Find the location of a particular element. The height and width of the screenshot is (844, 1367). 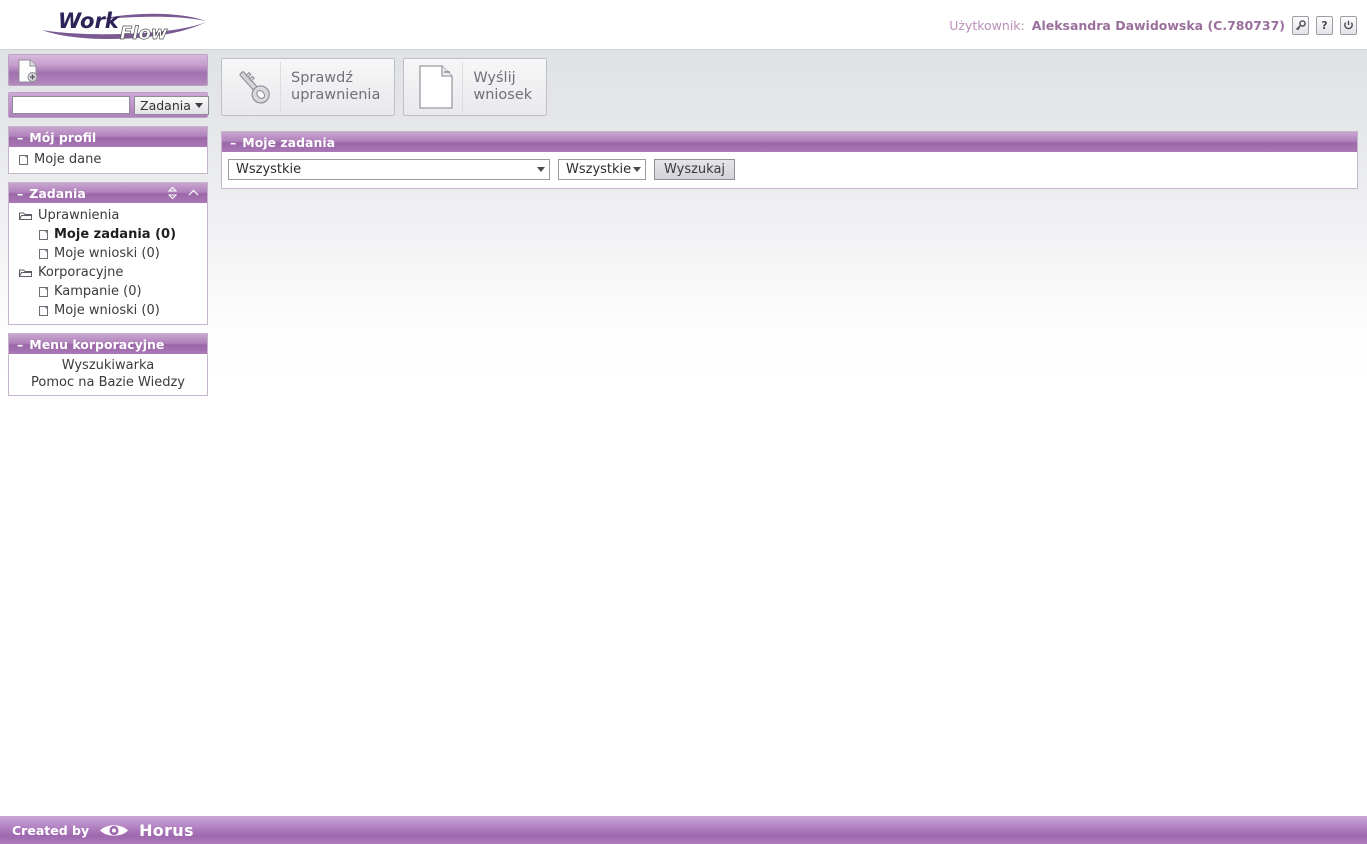

panel-tasks-header-icons is located at coordinates (183, 193).